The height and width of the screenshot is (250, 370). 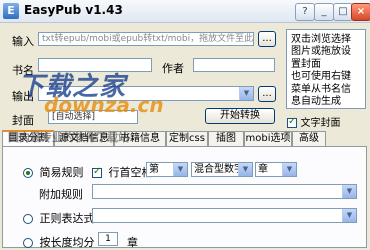 What do you see at coordinates (276, 169) in the screenshot?
I see `suffix-select: 章 ▼` at bounding box center [276, 169].